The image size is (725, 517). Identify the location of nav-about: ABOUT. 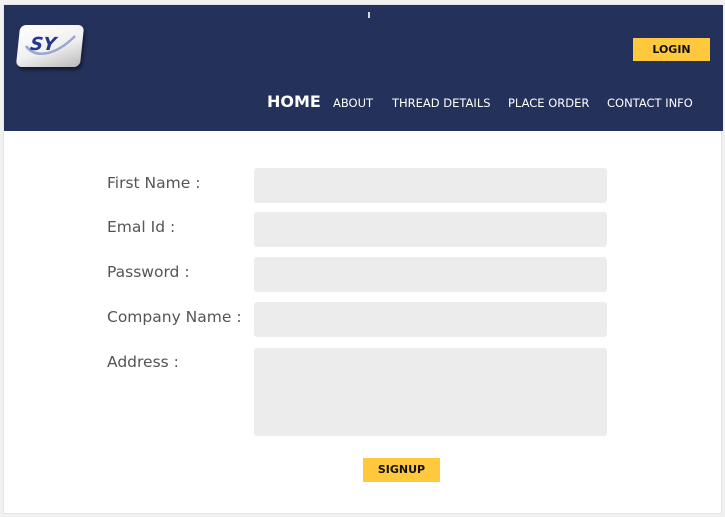
(353, 103).